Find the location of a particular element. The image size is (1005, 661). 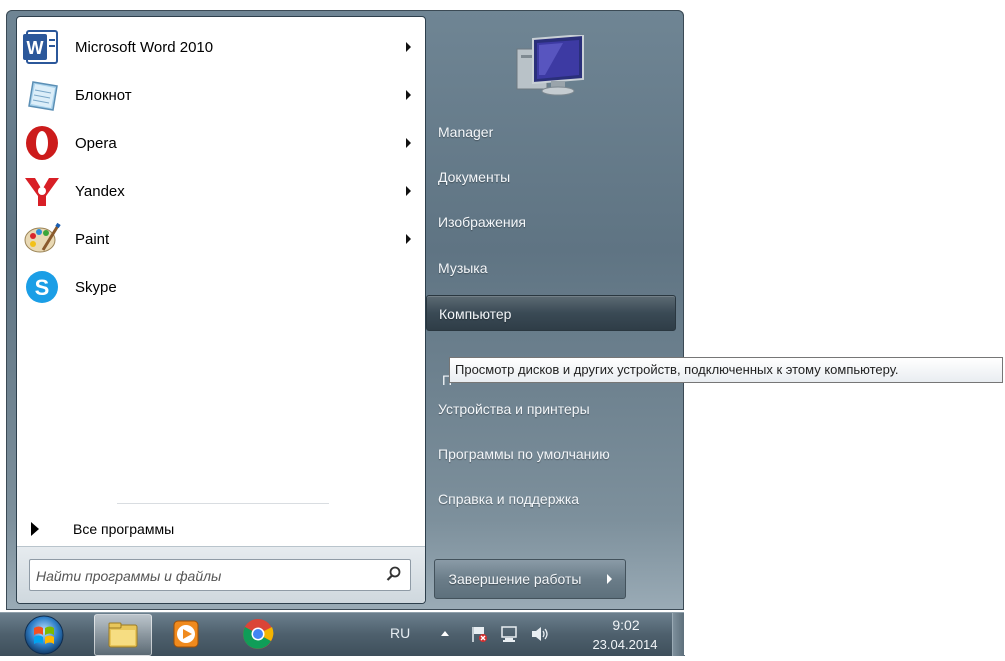

start-button is located at coordinates (44, 637).